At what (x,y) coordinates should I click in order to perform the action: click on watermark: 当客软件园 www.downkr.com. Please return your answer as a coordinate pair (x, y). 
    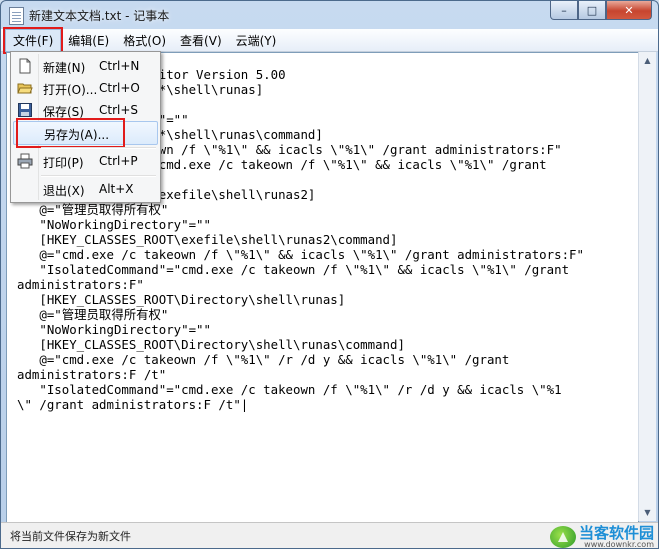
    Looking at the image, I should click on (601, 536).